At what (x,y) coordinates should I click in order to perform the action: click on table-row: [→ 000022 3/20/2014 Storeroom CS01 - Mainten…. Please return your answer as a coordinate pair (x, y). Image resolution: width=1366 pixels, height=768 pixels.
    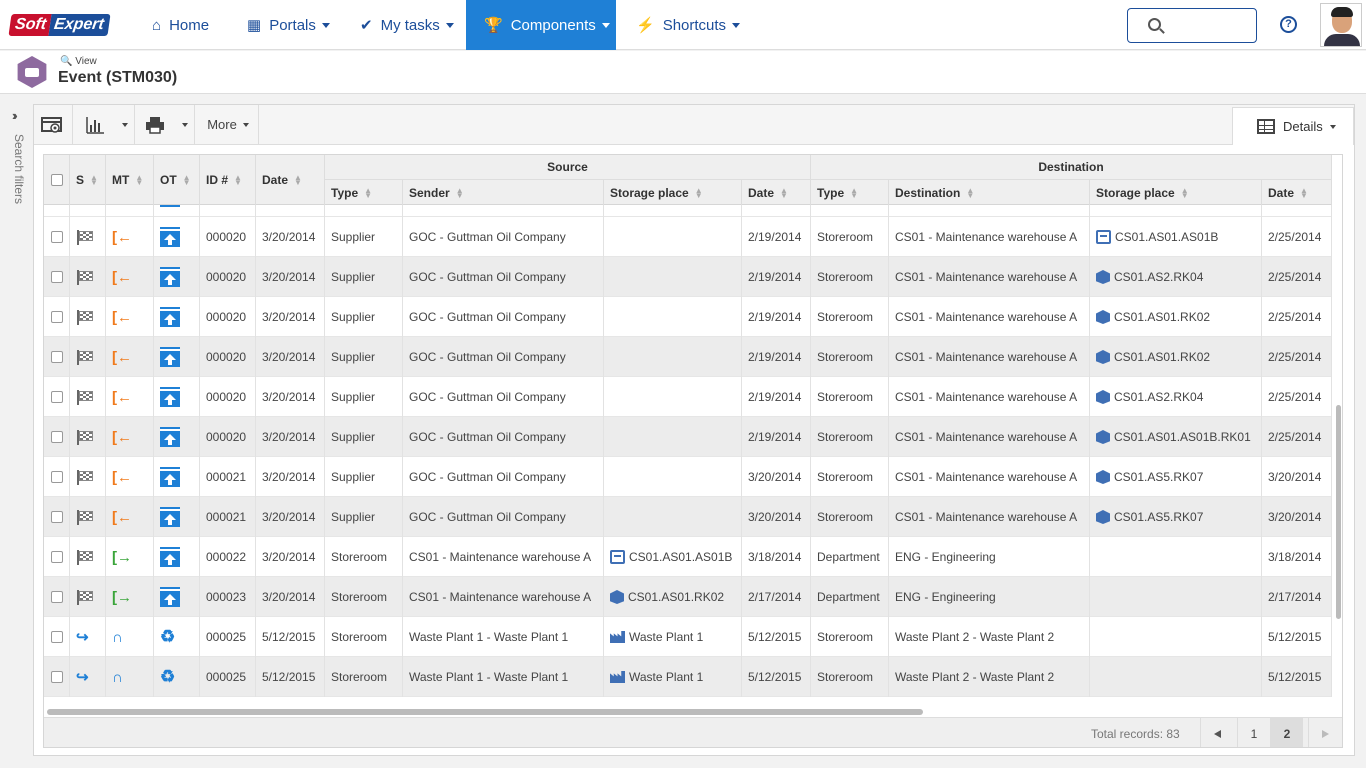
    Looking at the image, I should click on (688, 557).